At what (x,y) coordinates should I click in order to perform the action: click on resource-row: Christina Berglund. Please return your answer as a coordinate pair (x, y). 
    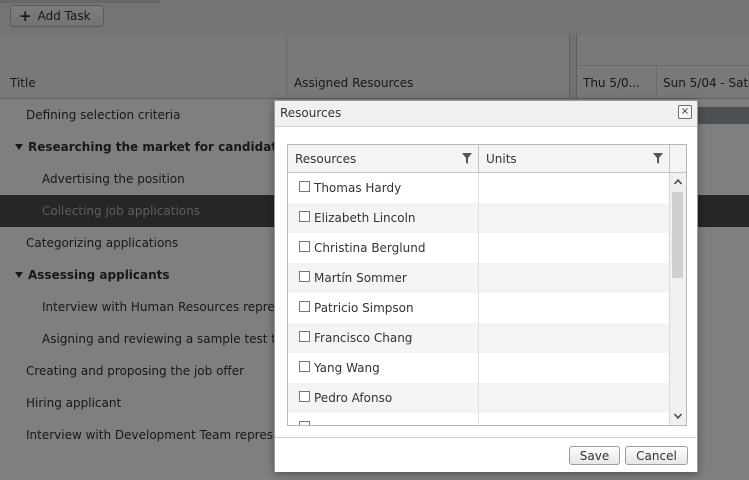
    Looking at the image, I should click on (478, 248).